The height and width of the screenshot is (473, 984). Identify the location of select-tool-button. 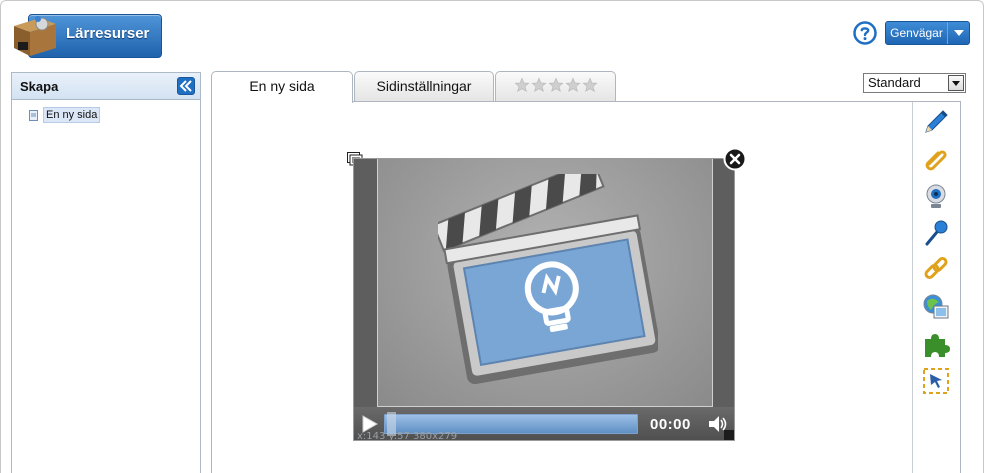
(936, 381).